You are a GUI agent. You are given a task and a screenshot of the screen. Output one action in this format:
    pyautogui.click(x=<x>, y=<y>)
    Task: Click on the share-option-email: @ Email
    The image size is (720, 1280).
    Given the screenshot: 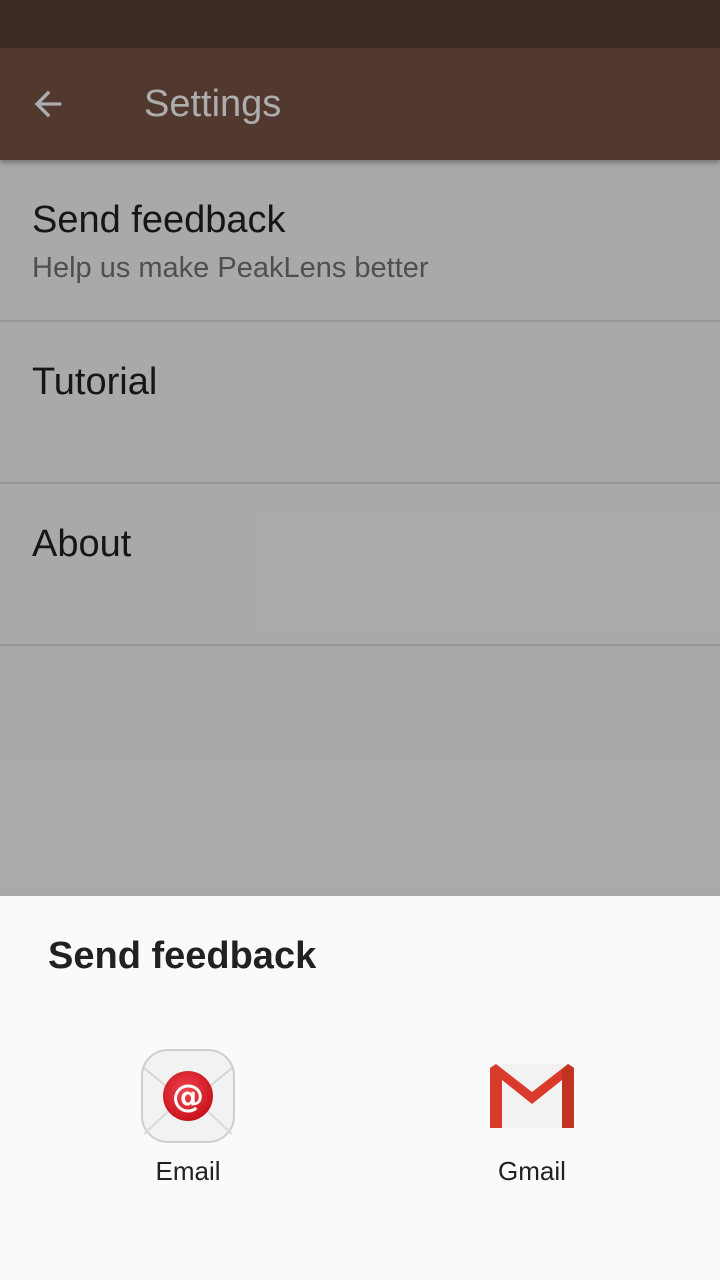 What is the action you would take?
    pyautogui.click(x=188, y=1121)
    